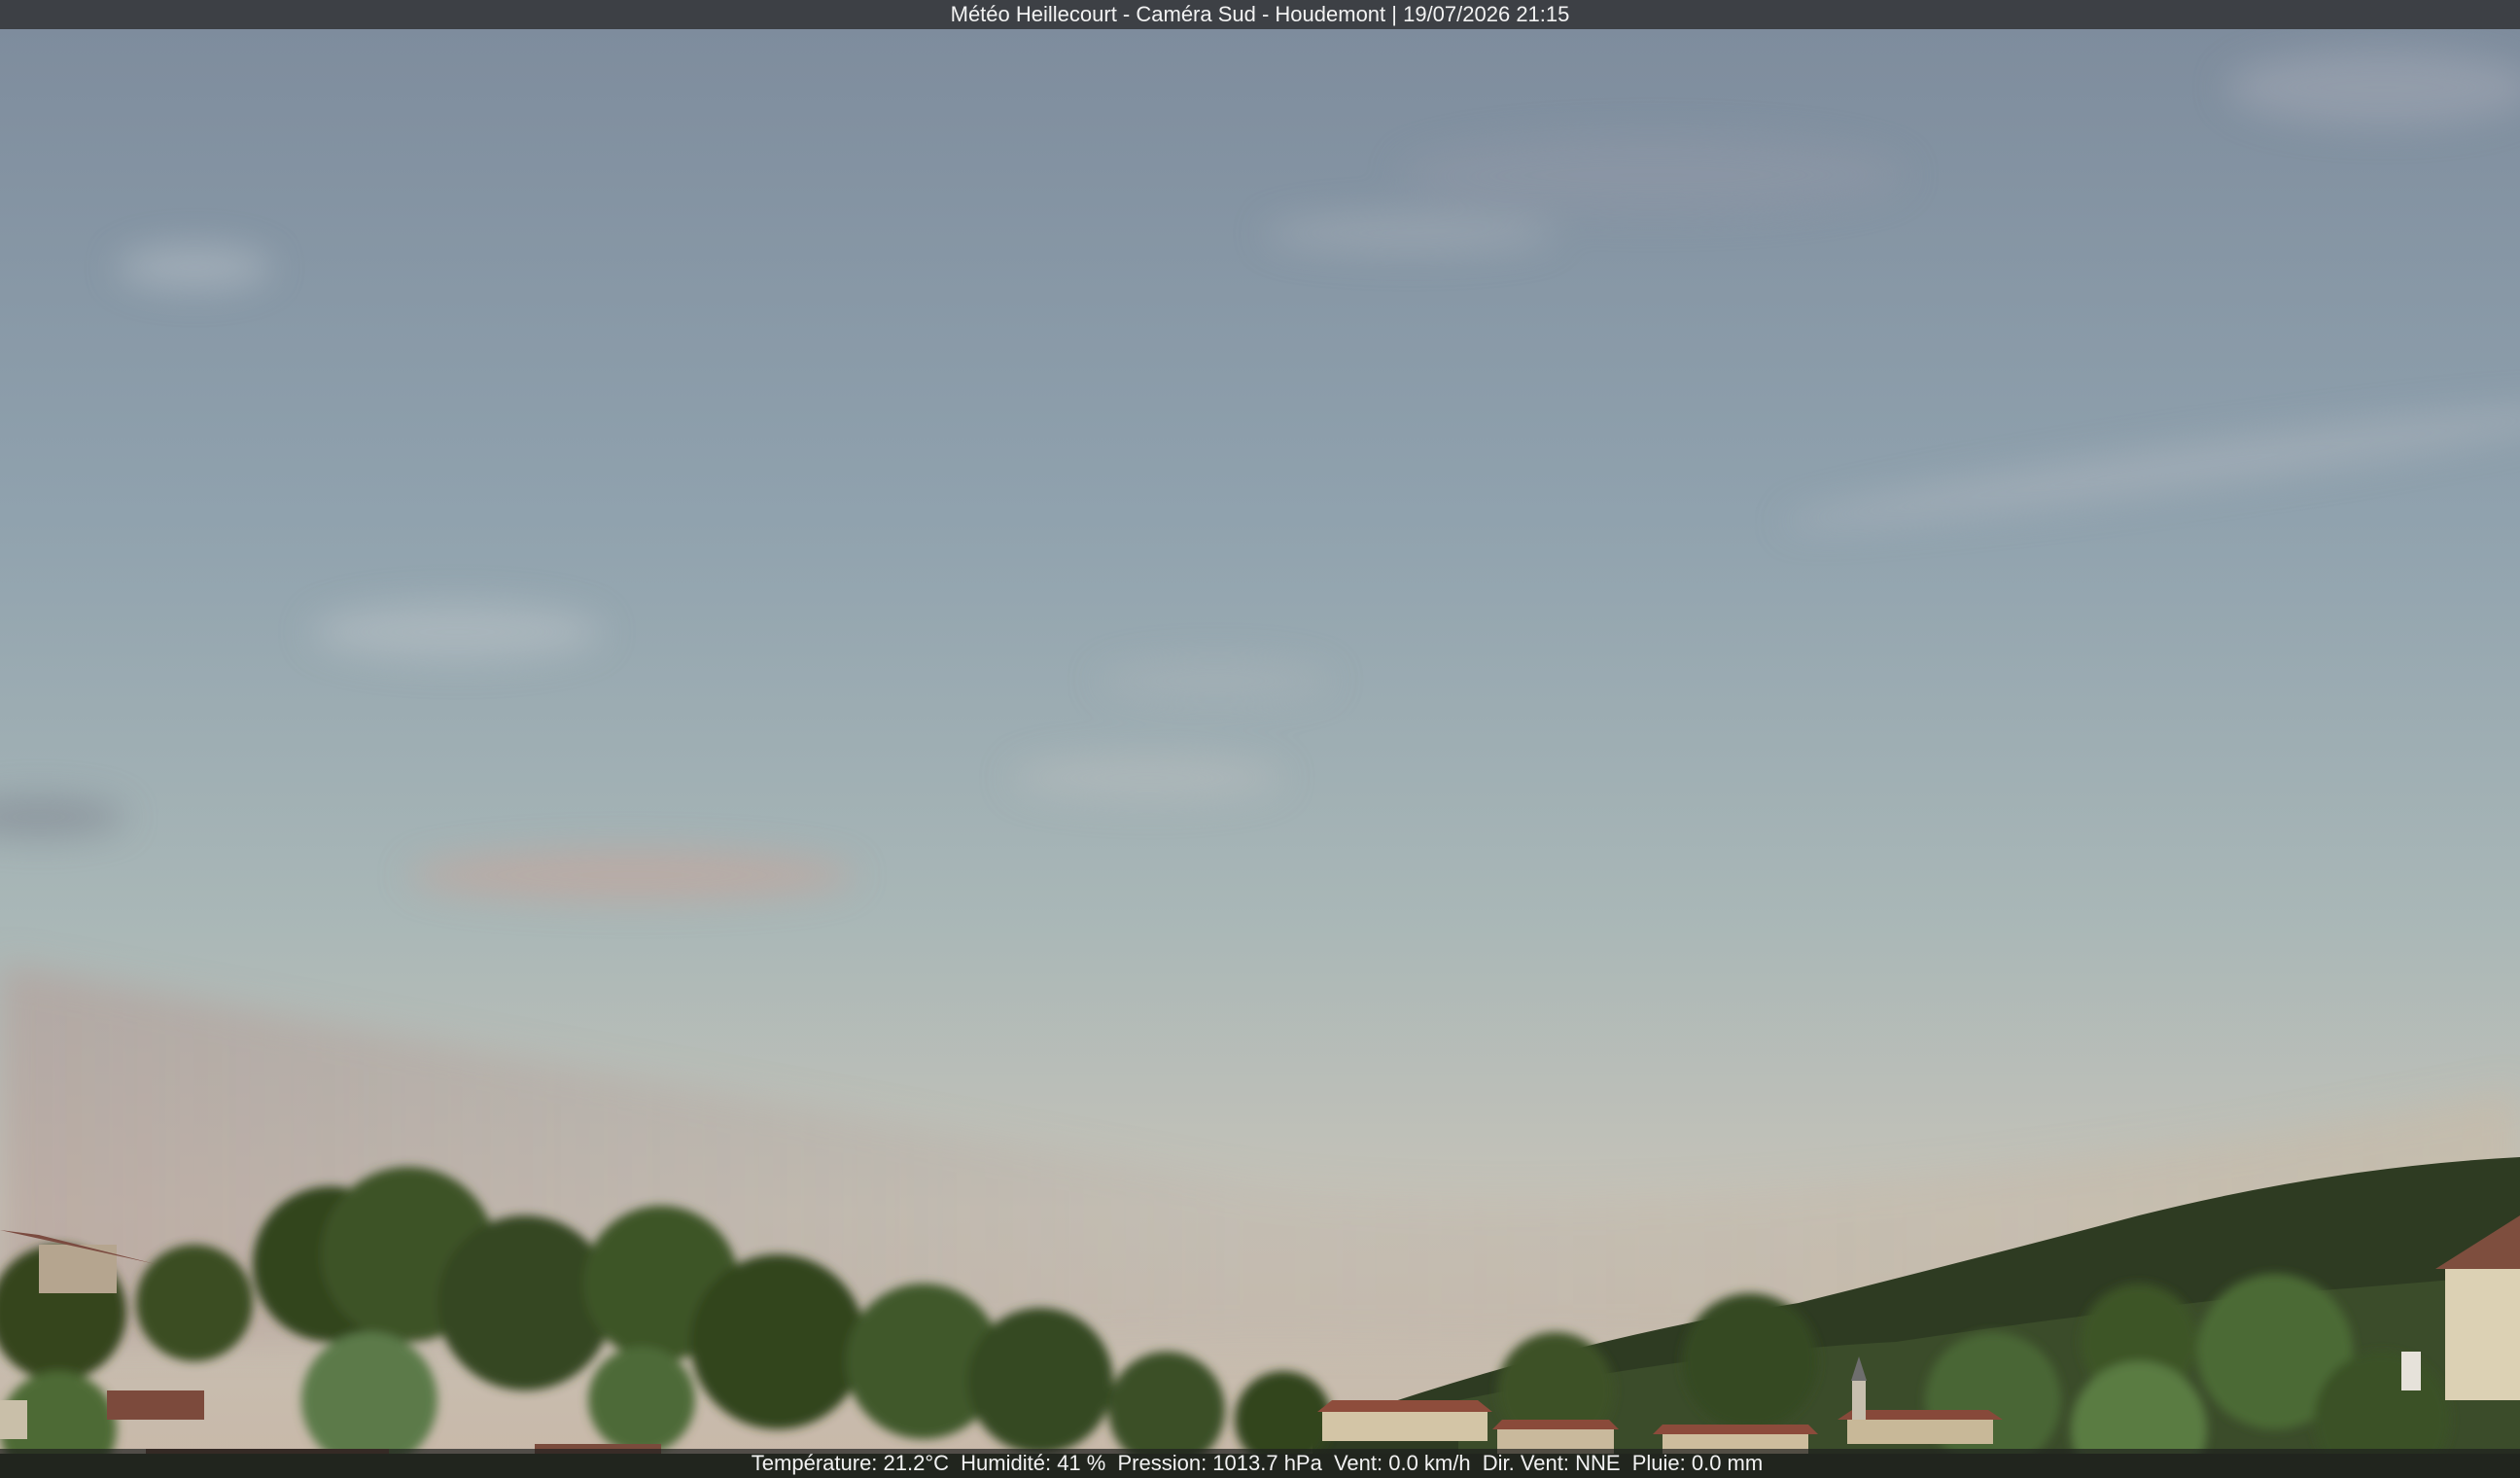  What do you see at coordinates (1697, 1463) in the screenshot?
I see `rain-readout: Pluie: 0.0 mm` at bounding box center [1697, 1463].